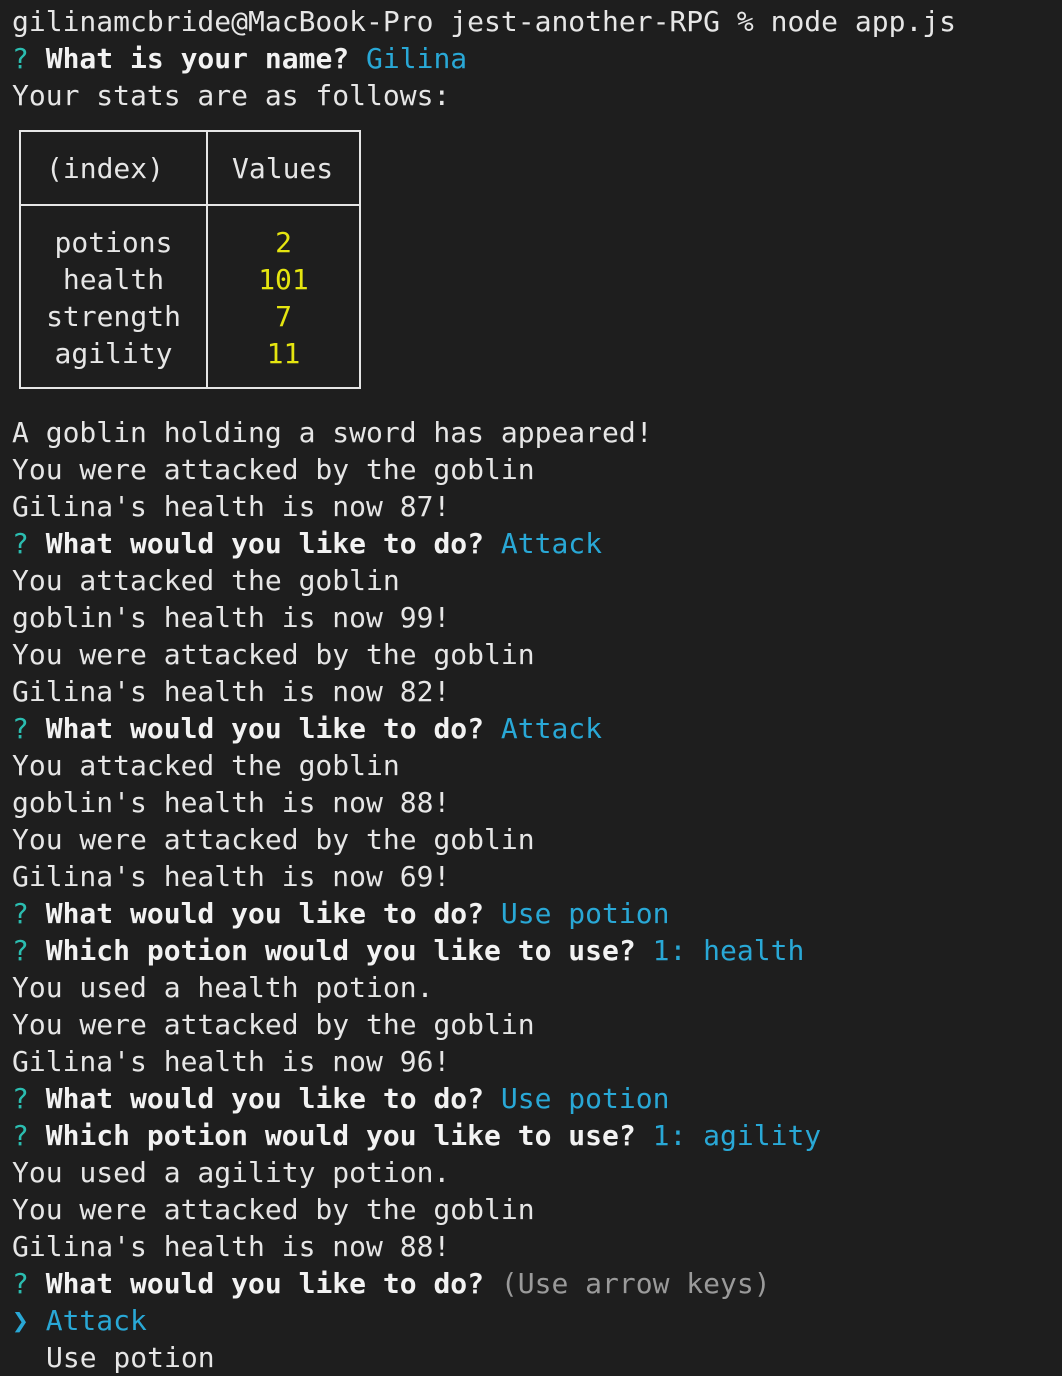 The height and width of the screenshot is (1376, 1062). Describe the element at coordinates (113, 353) in the screenshot. I see `stat-name: agility` at that location.